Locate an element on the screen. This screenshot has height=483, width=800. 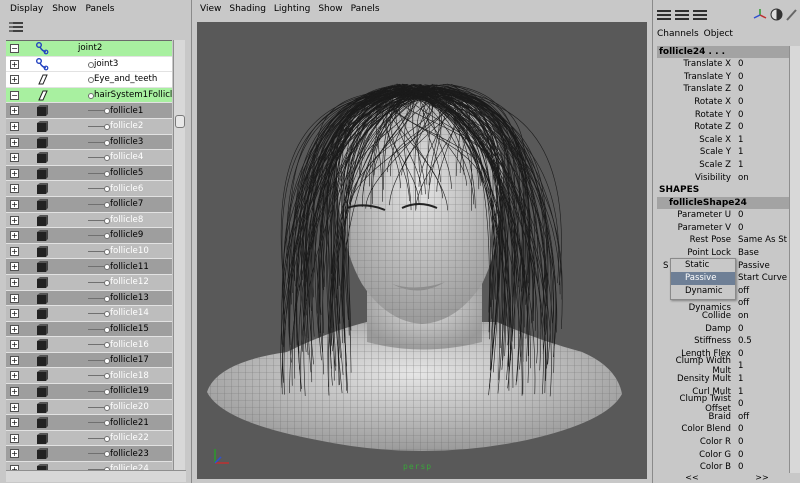
attribute-row: Parameter V 0 is located at coordinates (723, 228).